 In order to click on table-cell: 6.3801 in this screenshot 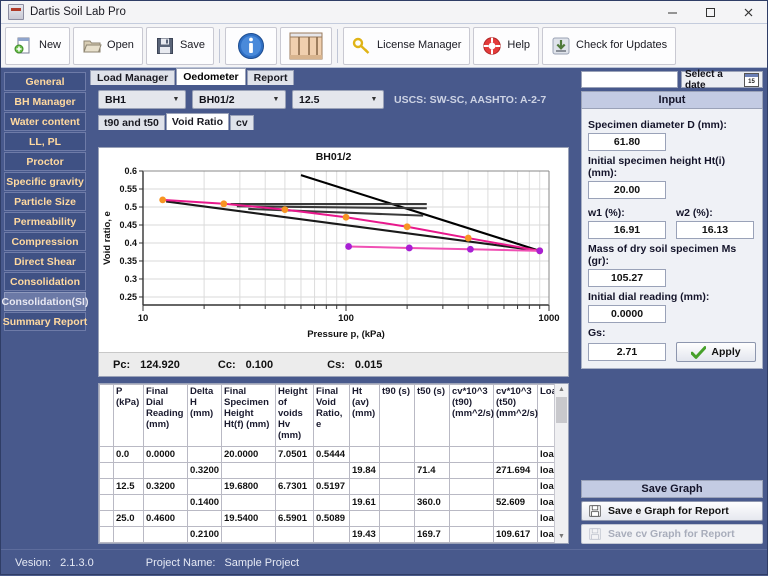, I will do `click(294, 542)`.